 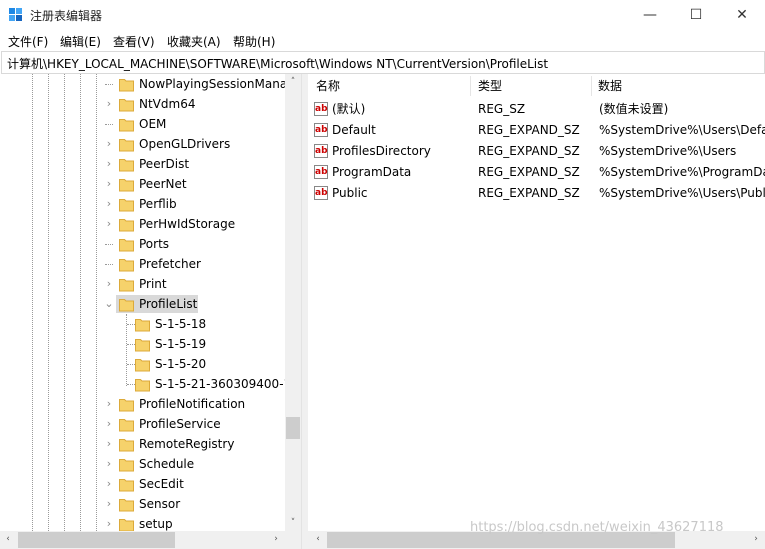 I want to click on tree-item: S-1-5-18, so click(x=142, y=324).